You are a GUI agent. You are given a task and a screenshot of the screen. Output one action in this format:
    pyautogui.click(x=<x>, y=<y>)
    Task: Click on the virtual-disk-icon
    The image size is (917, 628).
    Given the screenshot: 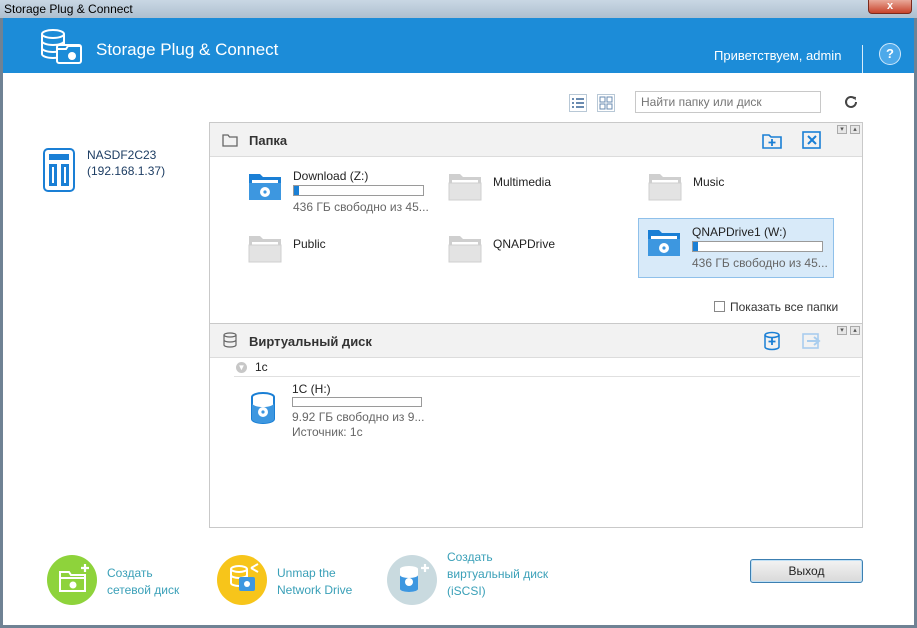 What is the action you would take?
    pyautogui.click(x=263, y=408)
    